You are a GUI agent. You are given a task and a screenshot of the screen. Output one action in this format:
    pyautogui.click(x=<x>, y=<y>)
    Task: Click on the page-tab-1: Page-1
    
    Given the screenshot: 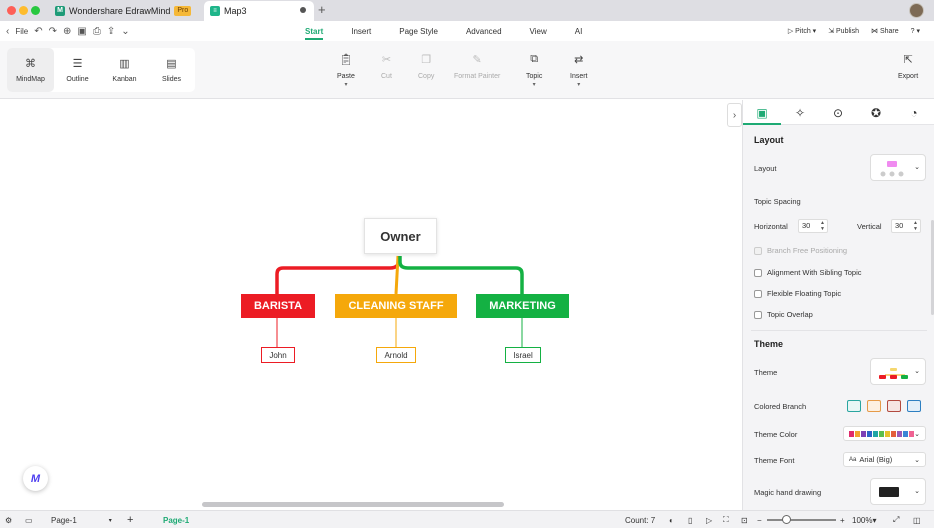 What is the action you would take?
    pyautogui.click(x=176, y=520)
    